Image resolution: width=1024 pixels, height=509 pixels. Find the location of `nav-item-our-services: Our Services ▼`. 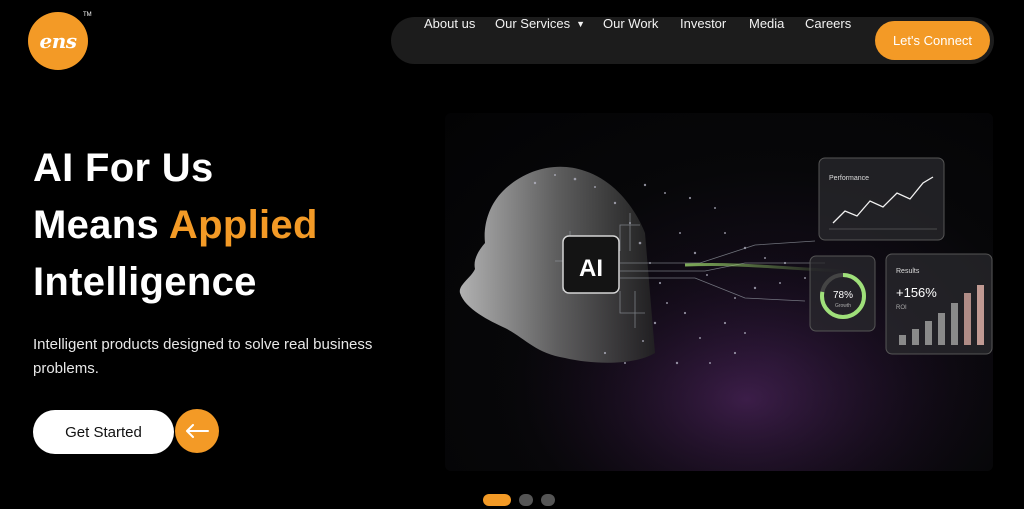

nav-item-our-services: Our Services ▼ is located at coordinates (540, 23).